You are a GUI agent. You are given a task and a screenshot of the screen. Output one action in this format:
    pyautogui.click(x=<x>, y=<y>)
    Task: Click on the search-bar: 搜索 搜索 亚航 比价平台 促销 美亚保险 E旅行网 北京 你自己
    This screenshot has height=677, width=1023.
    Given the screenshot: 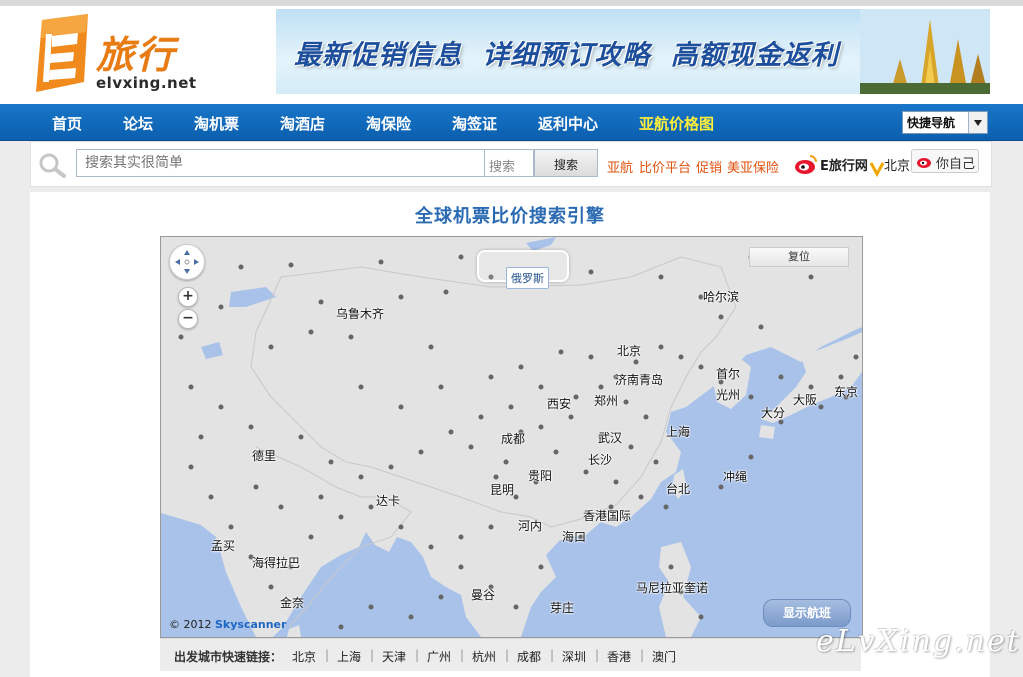 What is the action you would take?
    pyautogui.click(x=511, y=164)
    